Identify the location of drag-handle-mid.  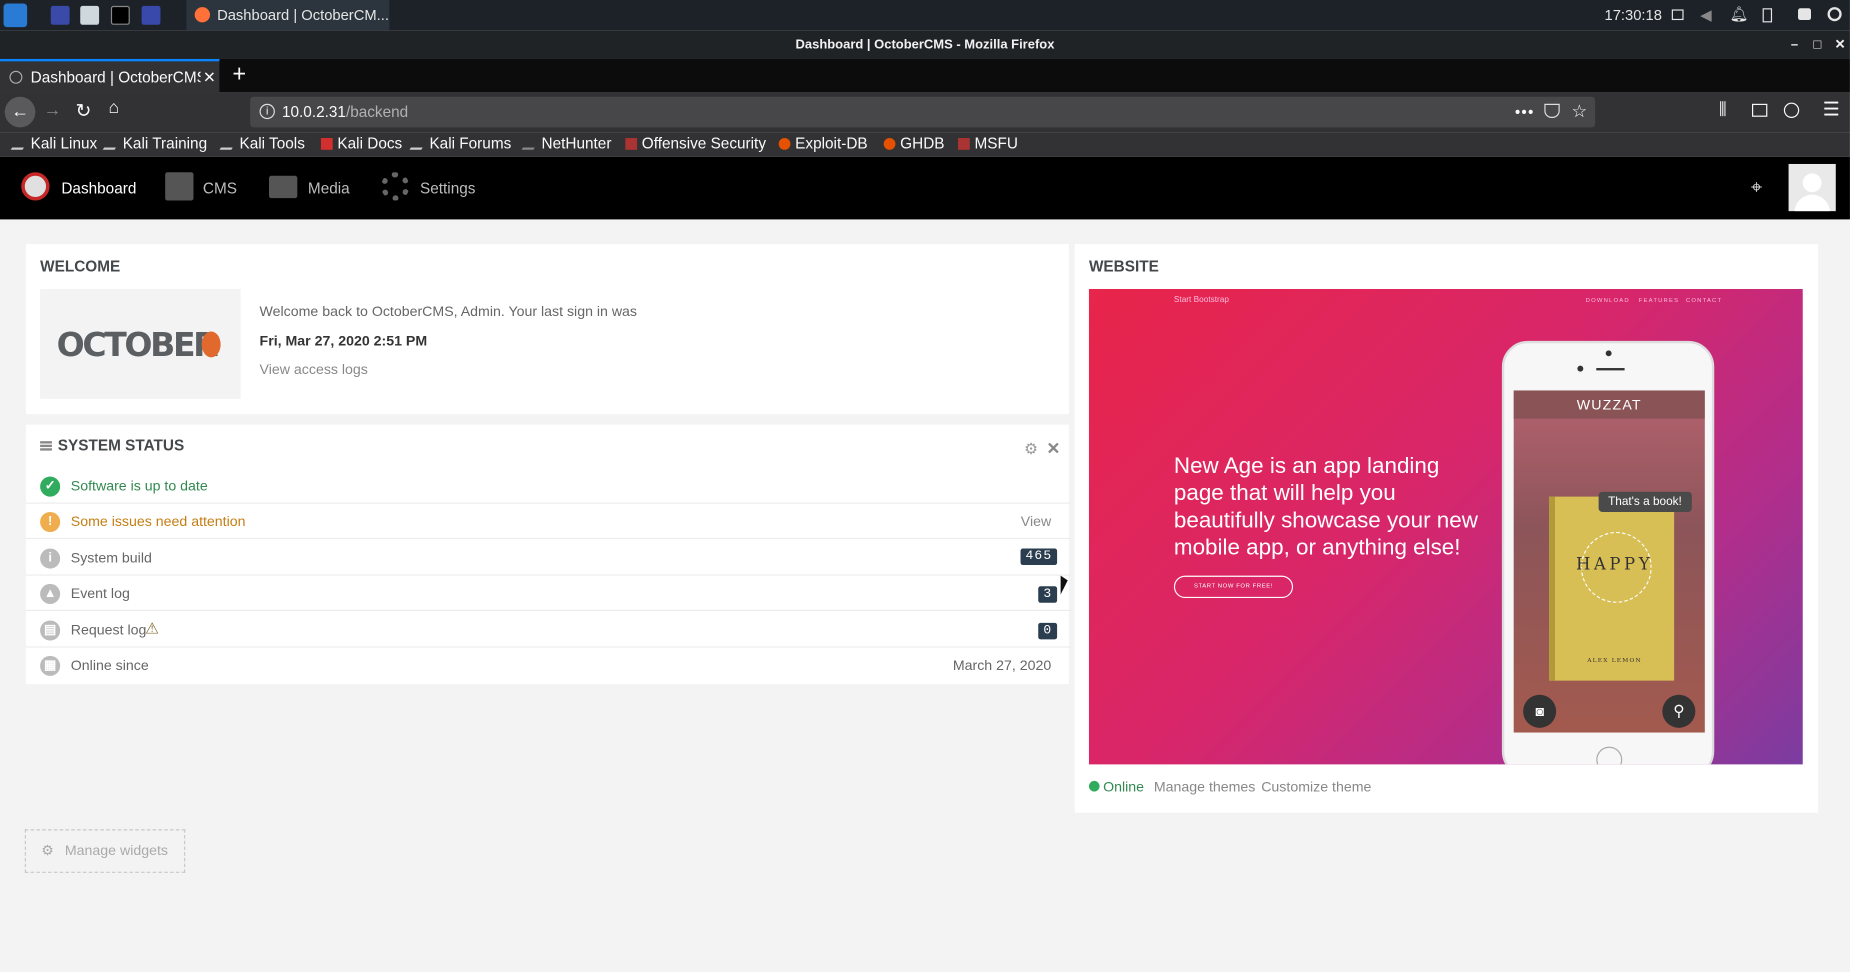
(46, 446).